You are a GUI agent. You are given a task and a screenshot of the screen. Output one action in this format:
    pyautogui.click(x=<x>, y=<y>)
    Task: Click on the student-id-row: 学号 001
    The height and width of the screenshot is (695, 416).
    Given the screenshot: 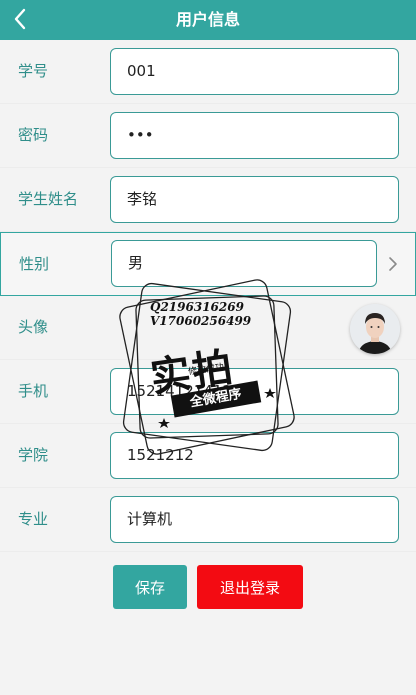 What is the action you would take?
    pyautogui.click(x=208, y=72)
    